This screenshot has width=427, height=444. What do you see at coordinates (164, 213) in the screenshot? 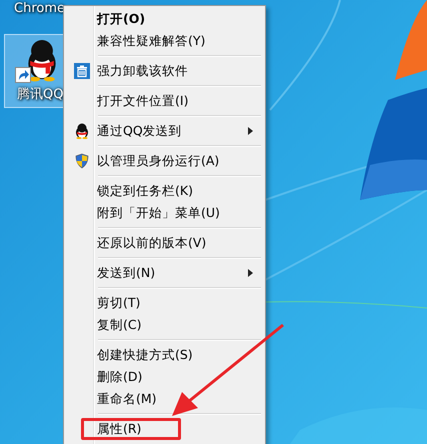
I see `menu-item: 附到「开始」菜单(U)` at bounding box center [164, 213].